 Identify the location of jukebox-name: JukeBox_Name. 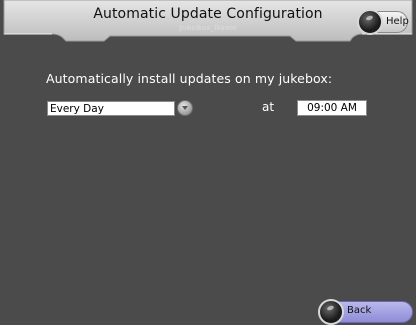
(208, 28).